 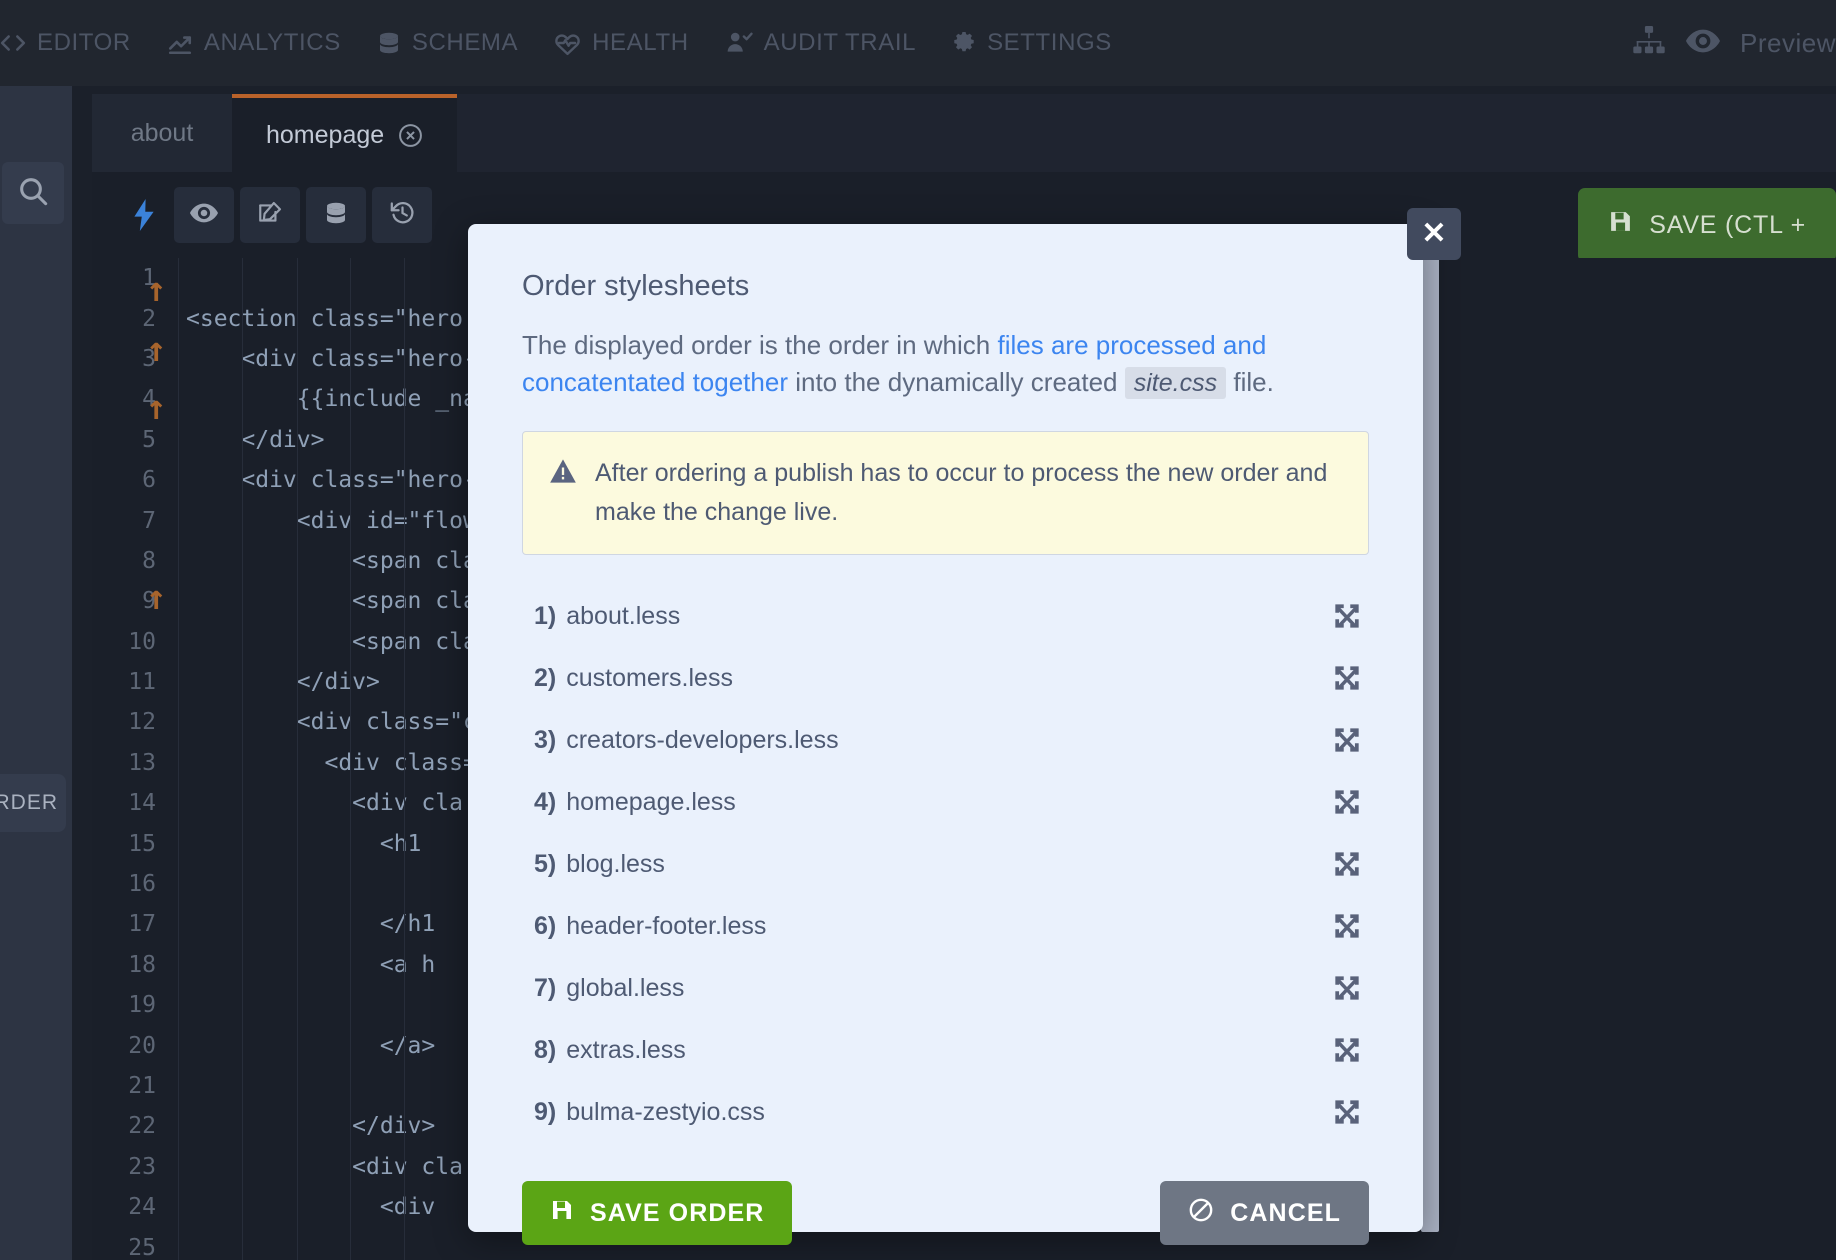 What do you see at coordinates (621, 43) in the screenshot?
I see `nav-item-health: HEALTH` at bounding box center [621, 43].